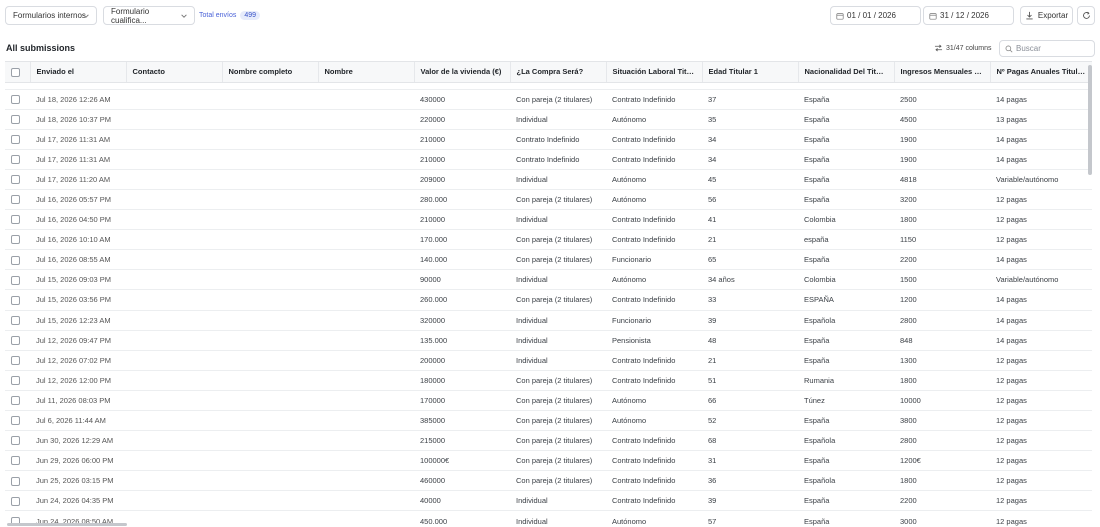  What do you see at coordinates (462, 72) in the screenshot?
I see `column-header: Valor de la vivienda (€)` at bounding box center [462, 72].